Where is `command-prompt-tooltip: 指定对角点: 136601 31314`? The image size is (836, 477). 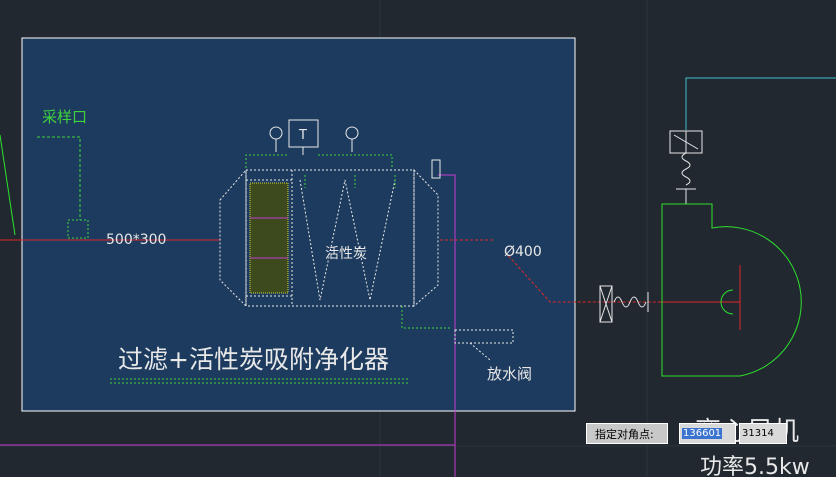
command-prompt-tooltip: 指定对角点: 136601 31314 is located at coordinates (686, 433).